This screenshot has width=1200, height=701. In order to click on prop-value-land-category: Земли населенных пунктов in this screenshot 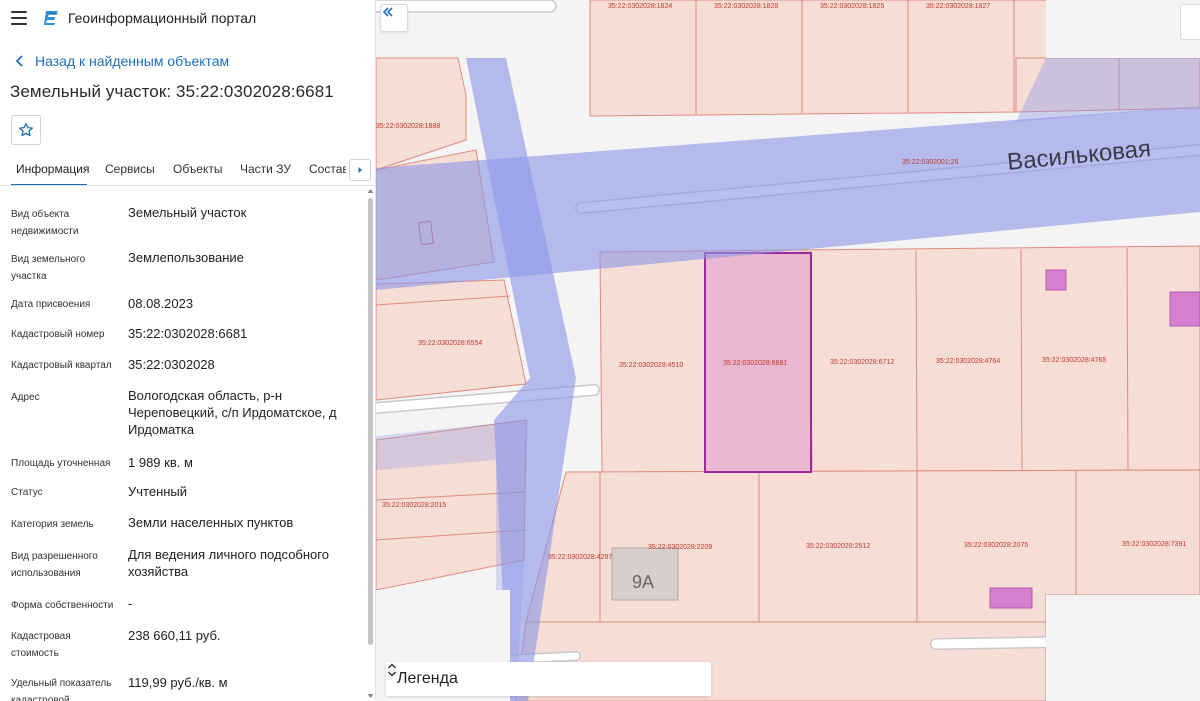, I will do `click(211, 522)`.